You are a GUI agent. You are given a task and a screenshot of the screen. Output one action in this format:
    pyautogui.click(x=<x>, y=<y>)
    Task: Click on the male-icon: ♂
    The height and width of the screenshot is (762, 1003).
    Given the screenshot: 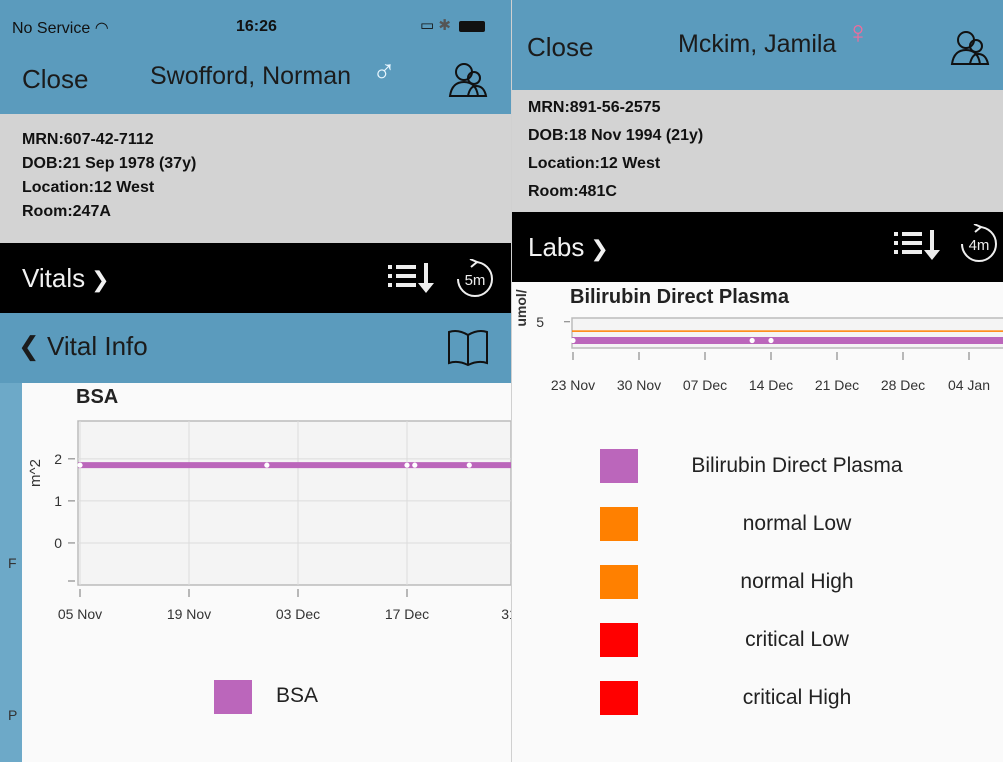 What is the action you would take?
    pyautogui.click(x=384, y=70)
    